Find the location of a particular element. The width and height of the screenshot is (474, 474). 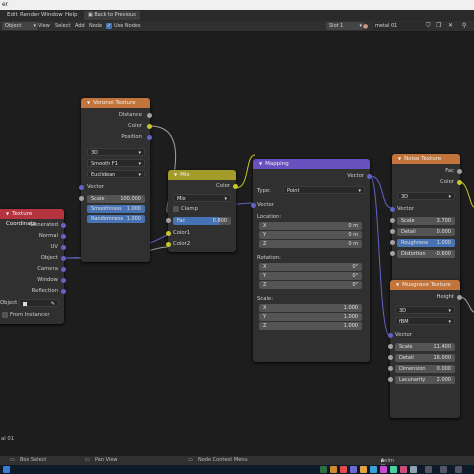

musgrave-detail-field: Detail 16.000 is located at coordinates (425, 358).